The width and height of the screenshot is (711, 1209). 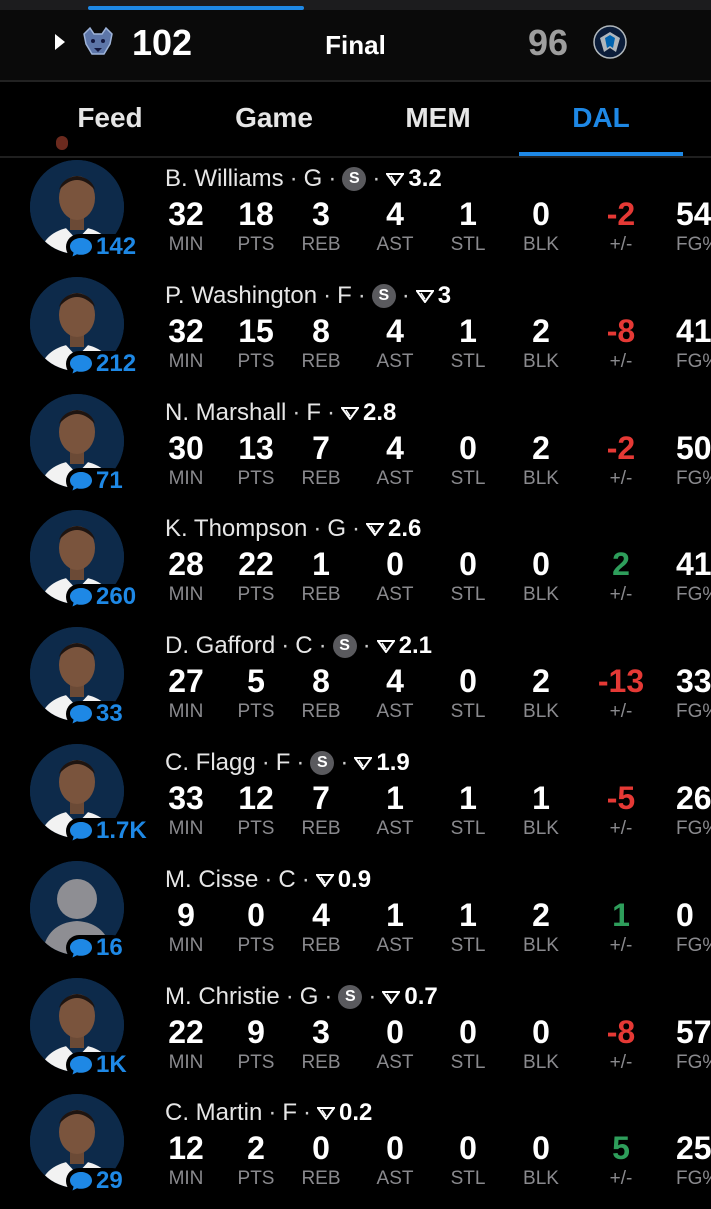 What do you see at coordinates (121, 830) in the screenshot?
I see `comment-count: 1.7K` at bounding box center [121, 830].